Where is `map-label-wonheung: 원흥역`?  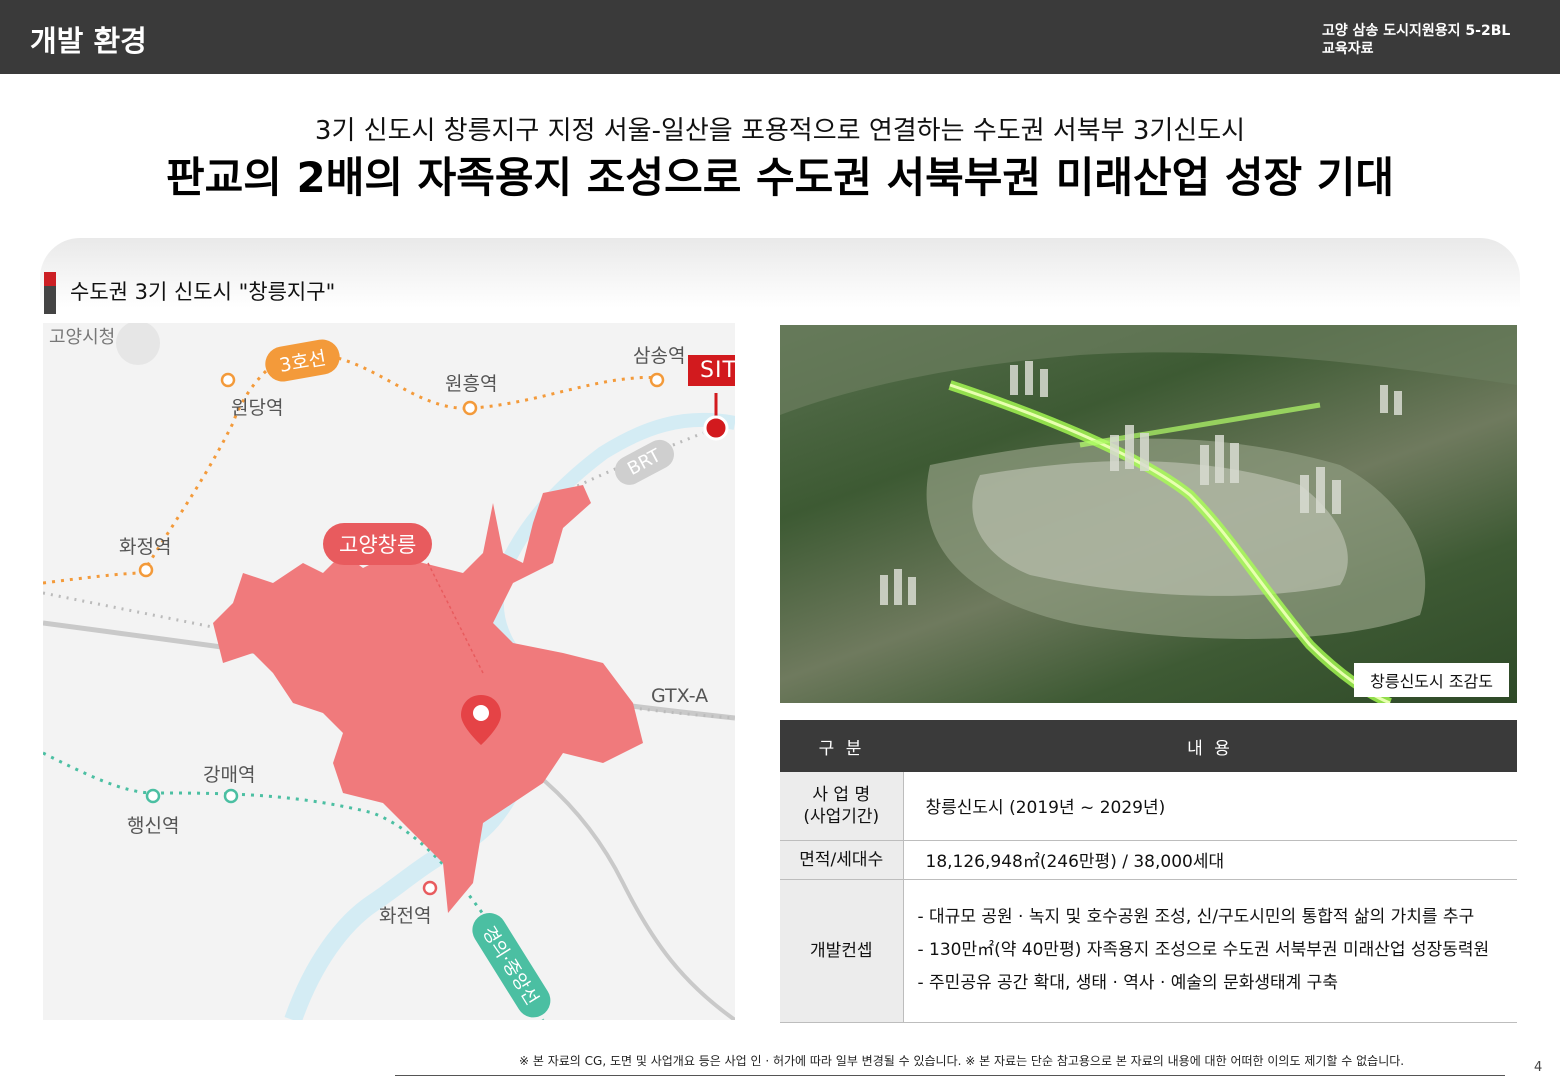
map-label-wonheung: 원흥역 is located at coordinates (471, 384).